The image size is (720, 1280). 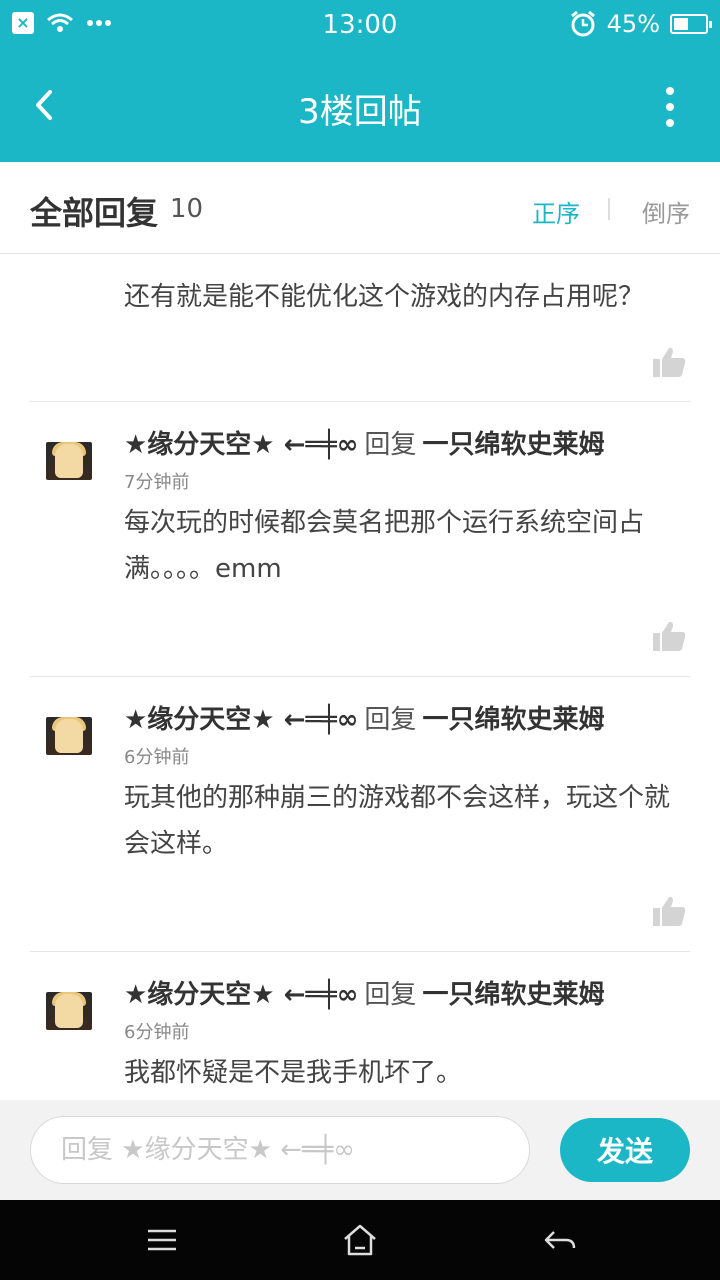 What do you see at coordinates (360, 208) in the screenshot?
I see `reply-sort-bar: 全部回复 10 正序 倒序` at bounding box center [360, 208].